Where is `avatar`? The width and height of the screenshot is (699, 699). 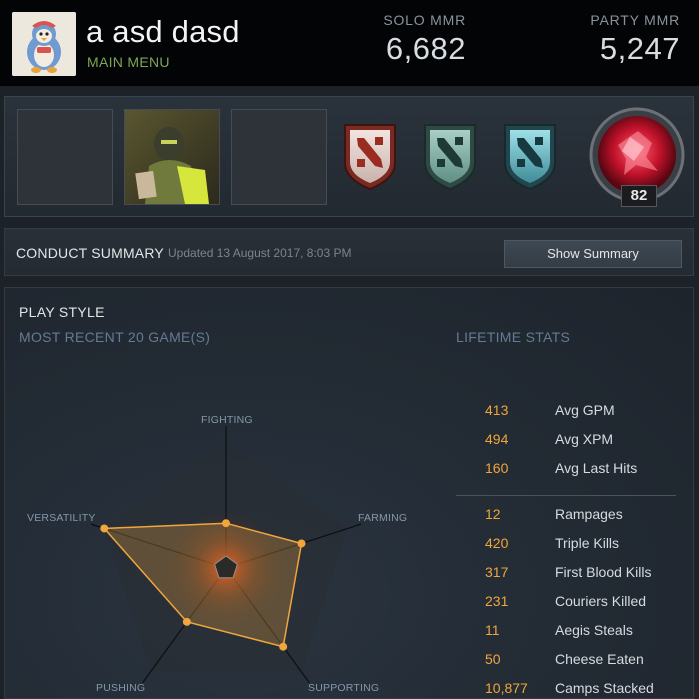
avatar is located at coordinates (44, 44).